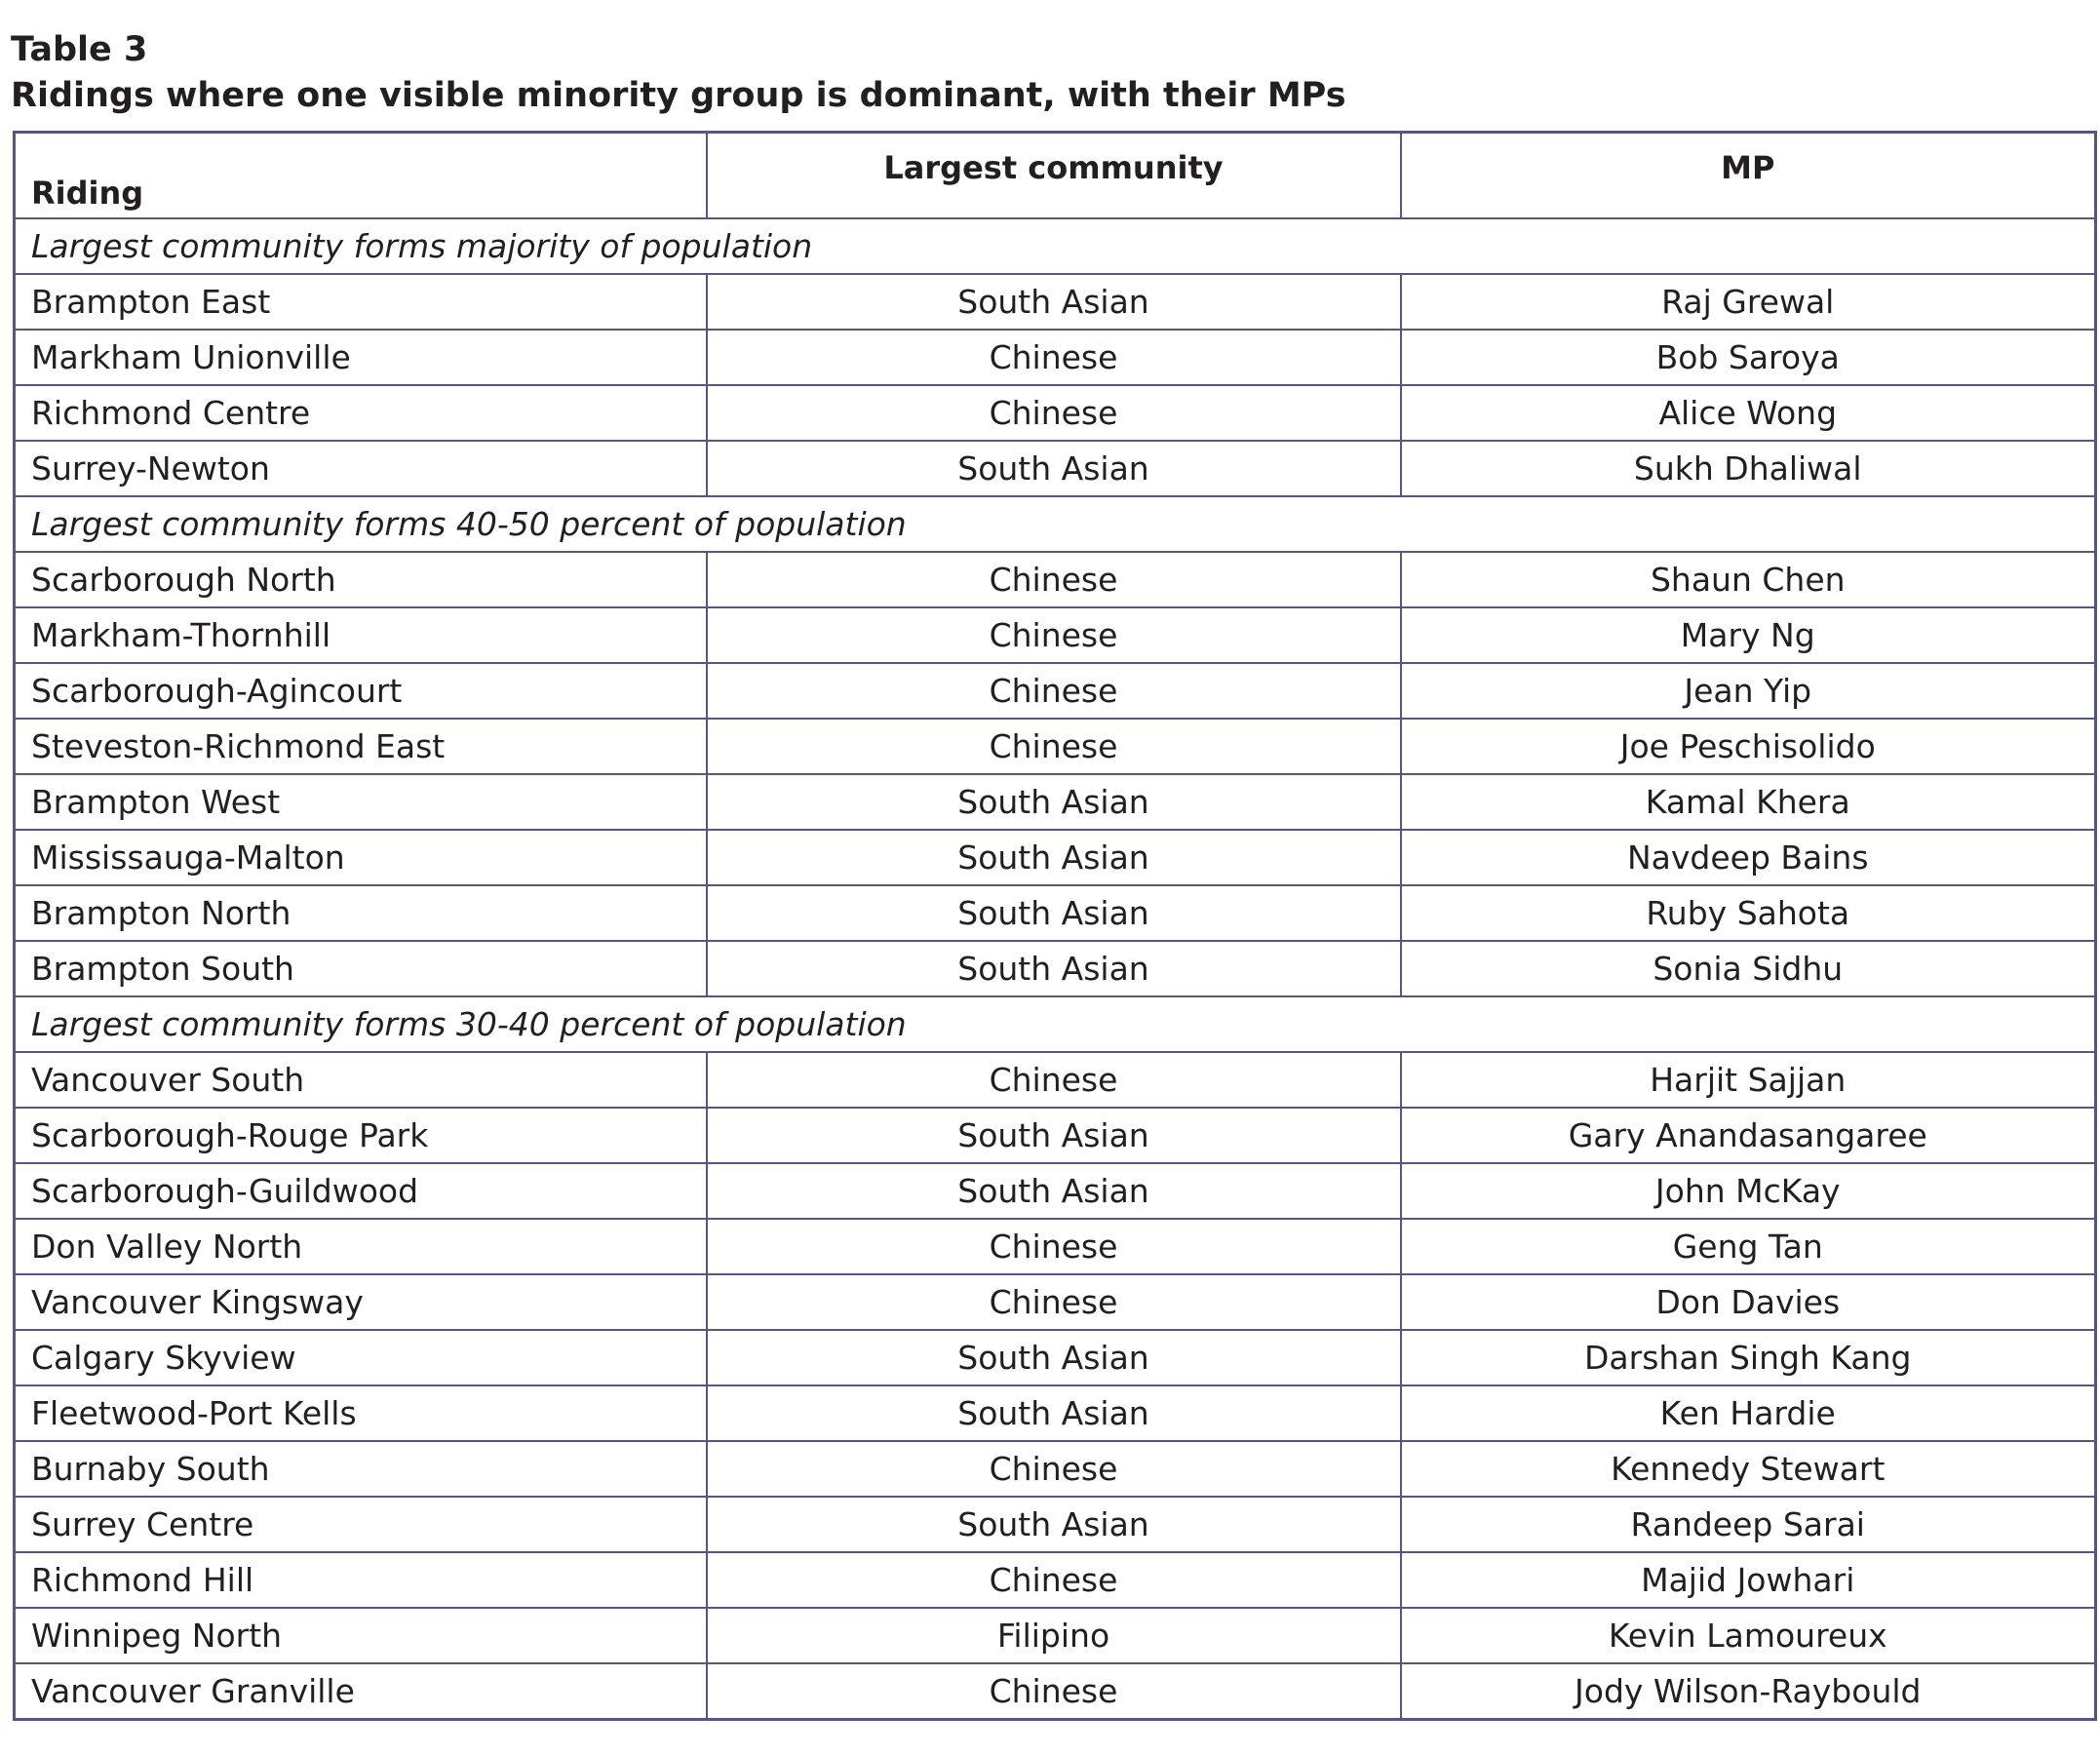 The height and width of the screenshot is (1755, 2100). I want to click on riding-cell: Winnipeg North, so click(361, 1635).